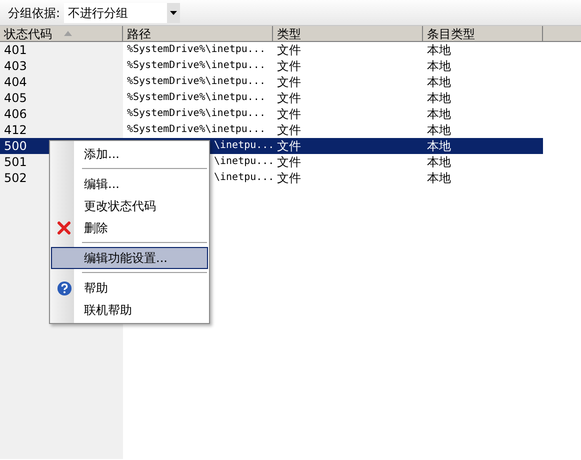 The width and height of the screenshot is (581, 460). I want to click on table-cell: 412, so click(61, 130).